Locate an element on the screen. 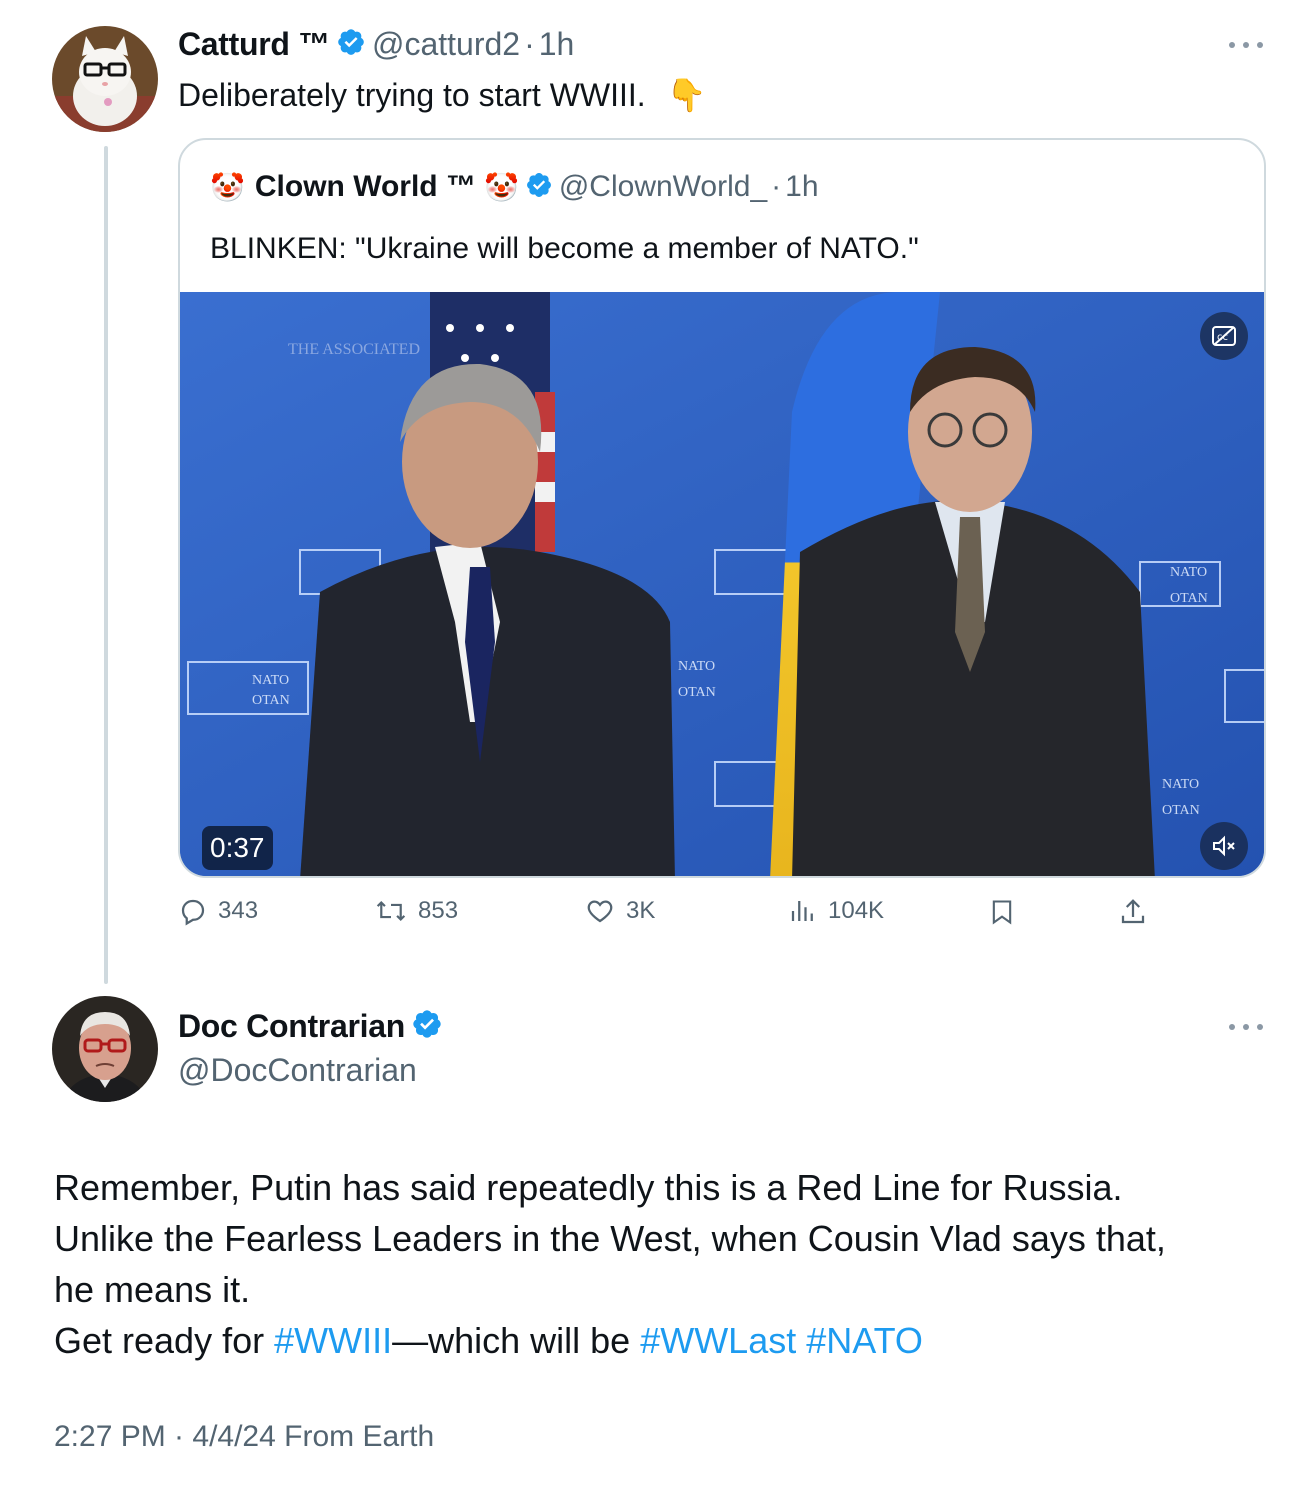 The height and width of the screenshot is (1487, 1313). text-segment: —which will be is located at coordinates (516, 1340).